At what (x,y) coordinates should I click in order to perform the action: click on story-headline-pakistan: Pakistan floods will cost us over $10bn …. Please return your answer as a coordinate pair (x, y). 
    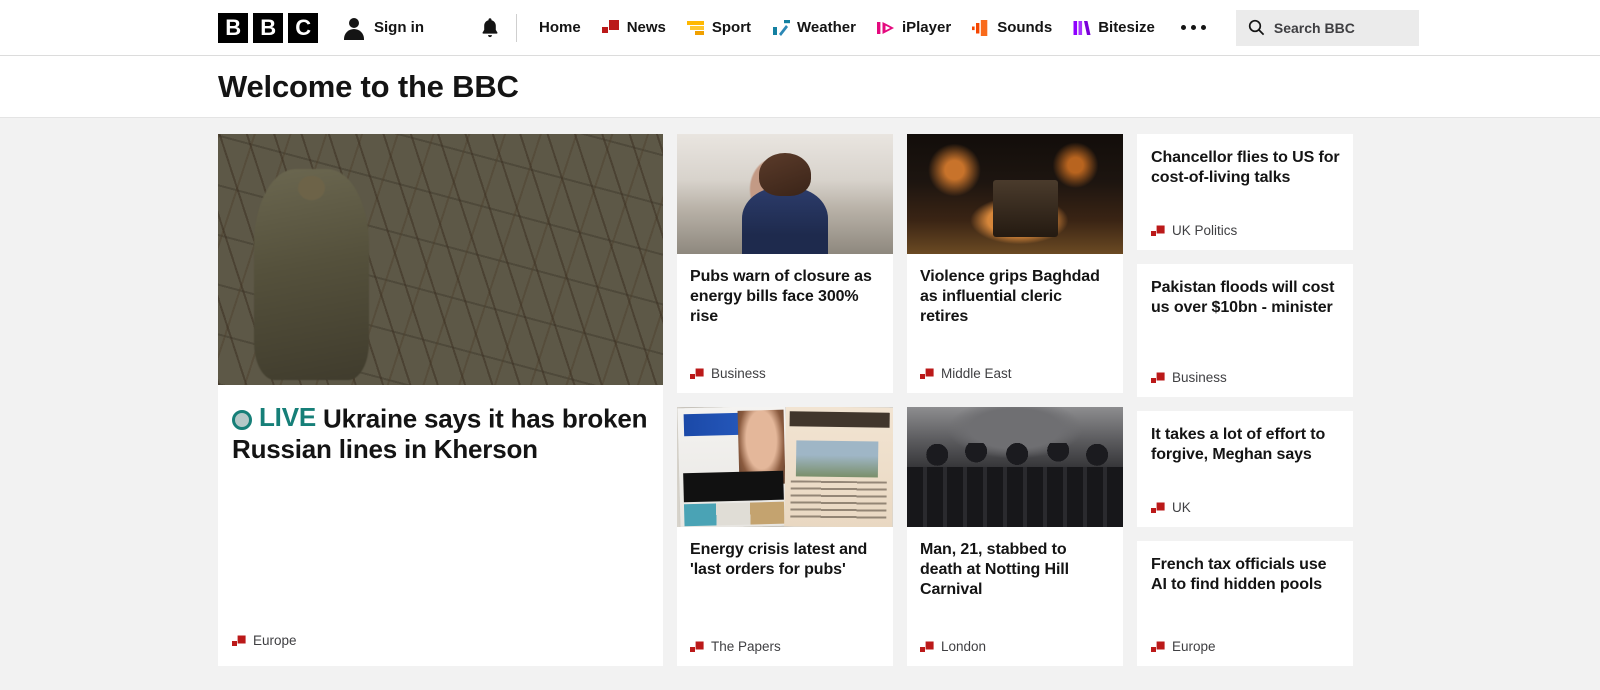
    Looking at the image, I should click on (1243, 298).